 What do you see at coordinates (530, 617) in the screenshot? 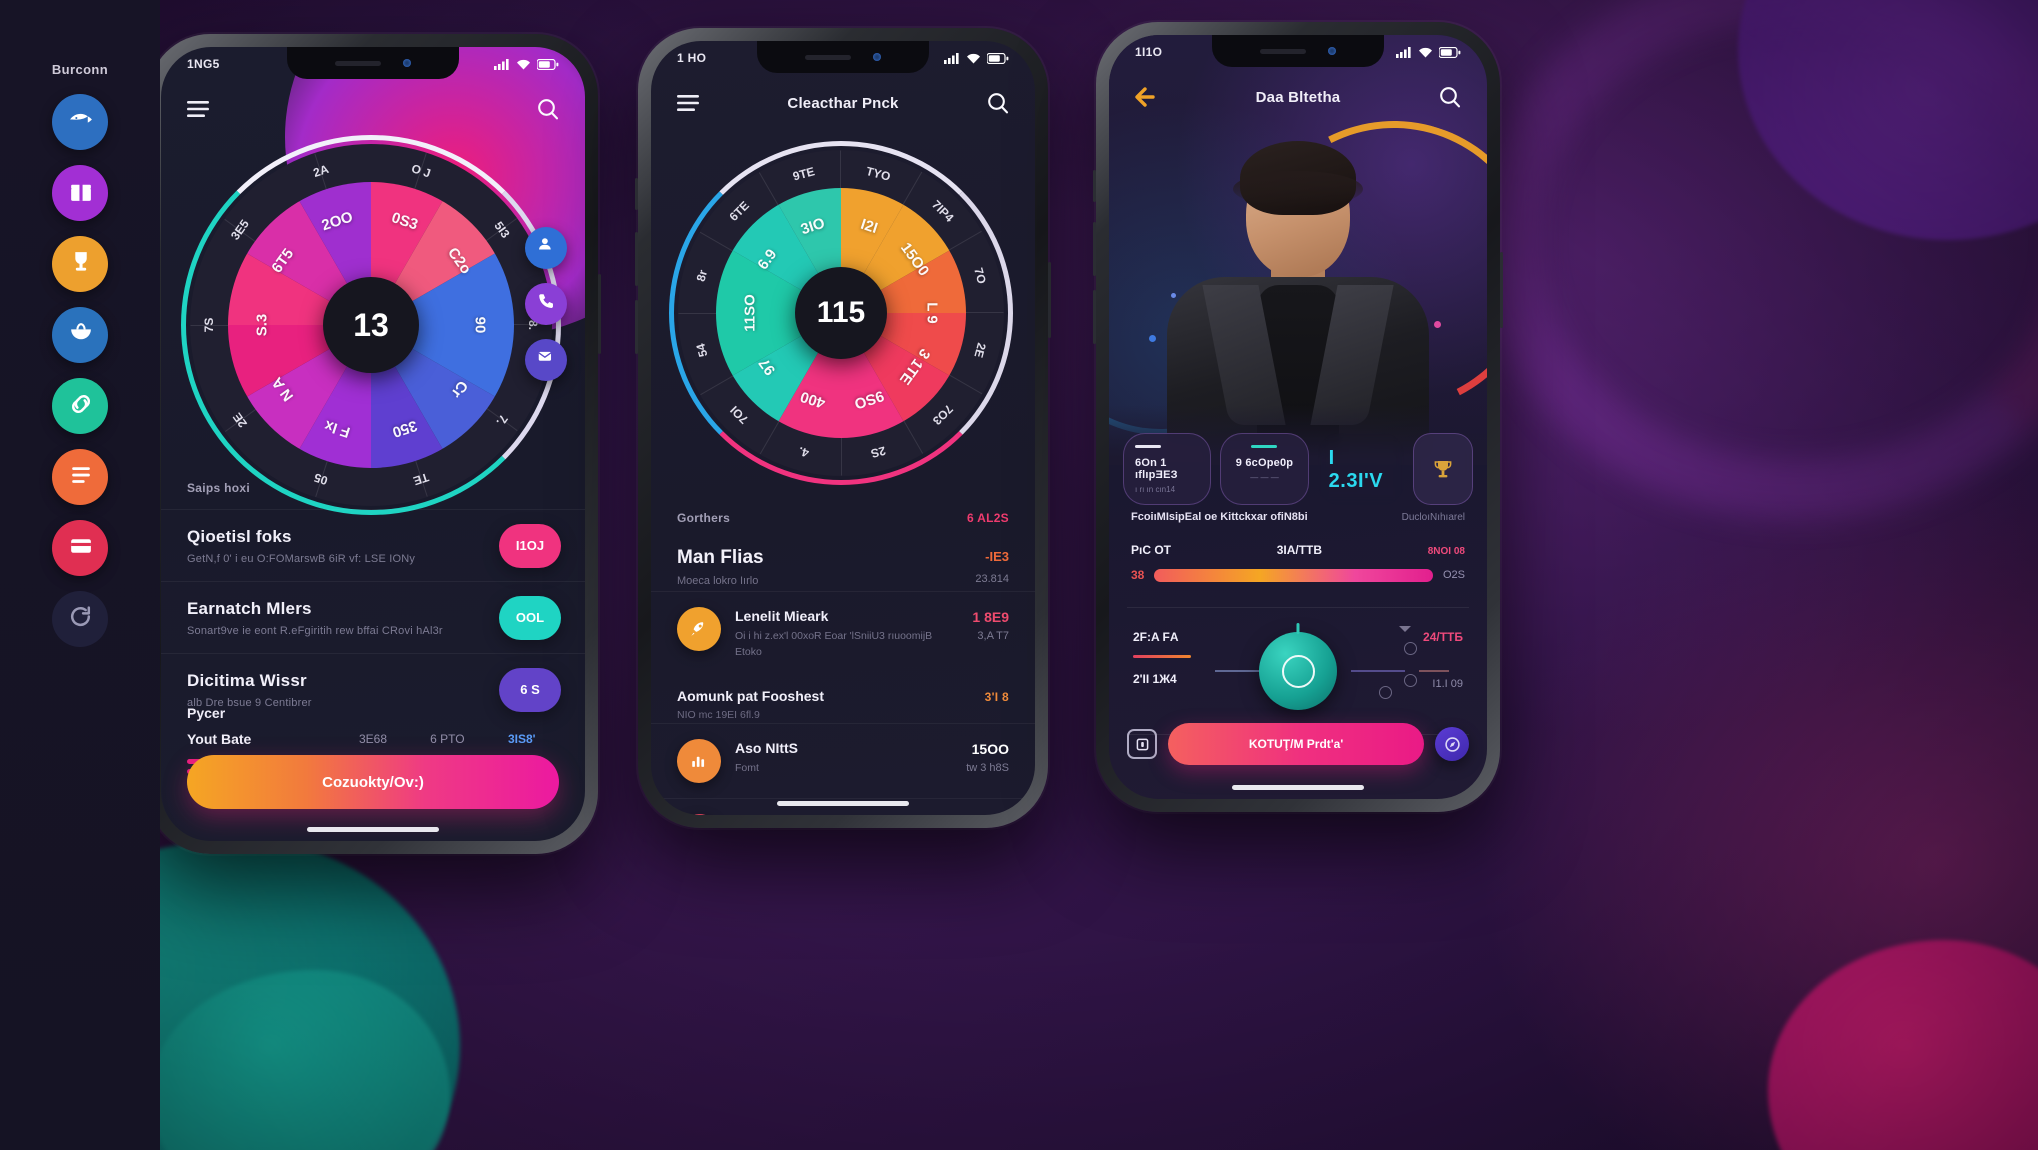
I see `list-item-badge: OOL` at bounding box center [530, 617].